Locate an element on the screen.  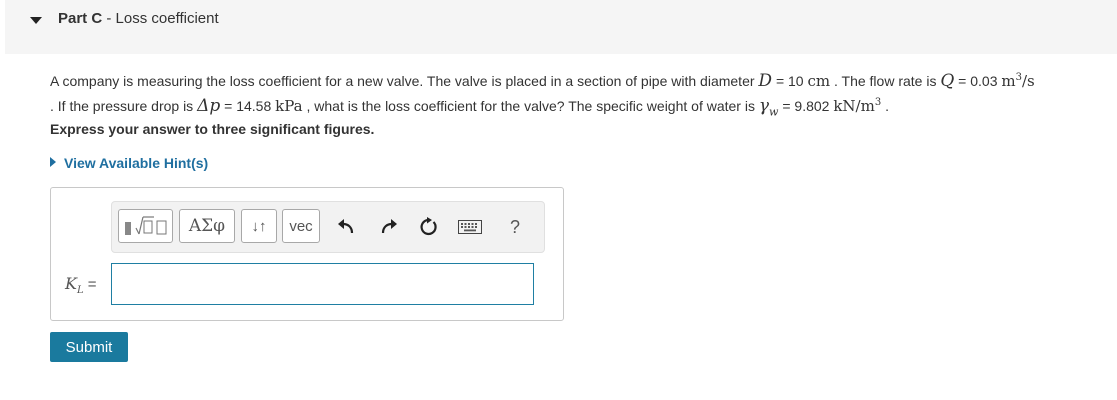
greek-symbols-button: ΑΣφ is located at coordinates (207, 226).